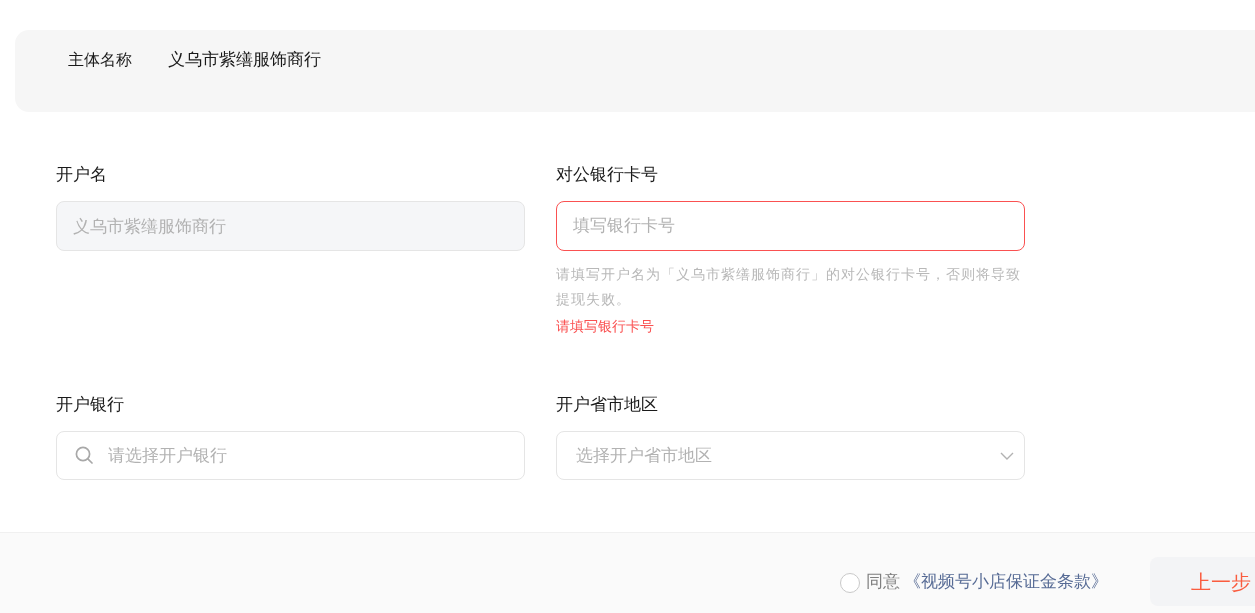 The image size is (1255, 613). What do you see at coordinates (290, 455) in the screenshot?
I see `search-field: 请选择开户银行` at bounding box center [290, 455].